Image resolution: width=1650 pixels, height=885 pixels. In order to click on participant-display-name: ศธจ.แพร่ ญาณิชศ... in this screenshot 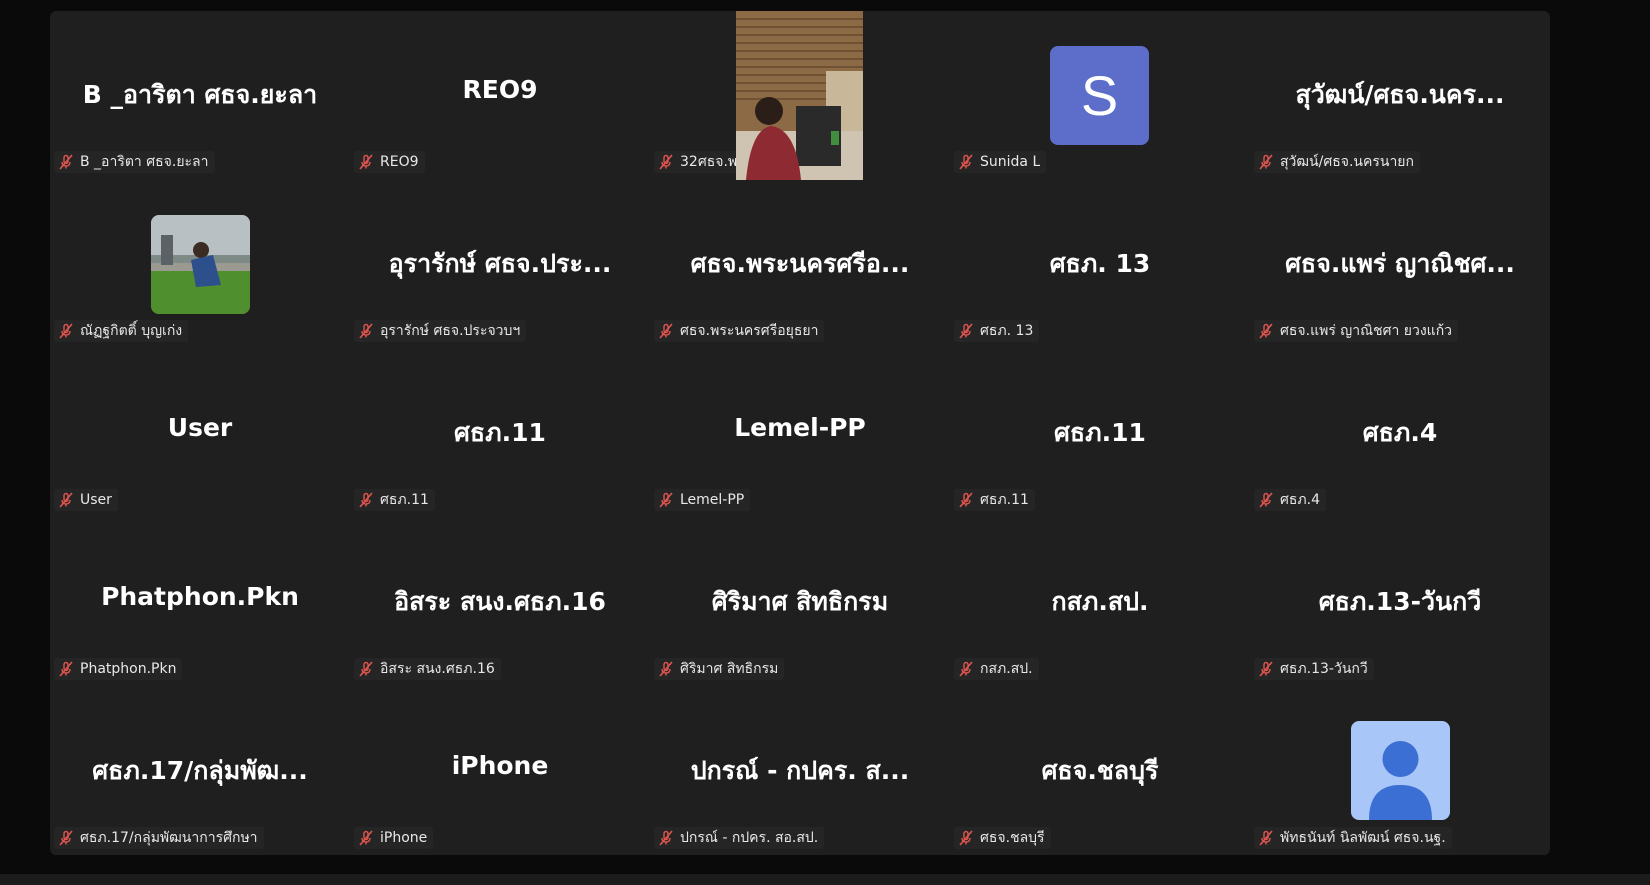, I will do `click(1400, 263)`.